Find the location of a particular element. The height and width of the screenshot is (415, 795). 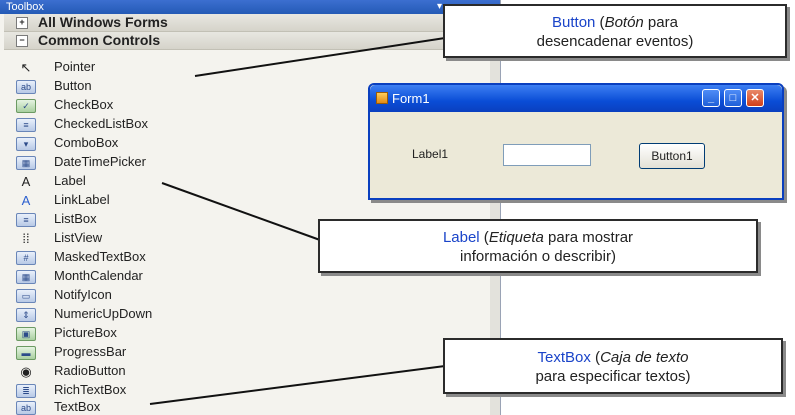

form-body: Label1 Button1 is located at coordinates (576, 155).